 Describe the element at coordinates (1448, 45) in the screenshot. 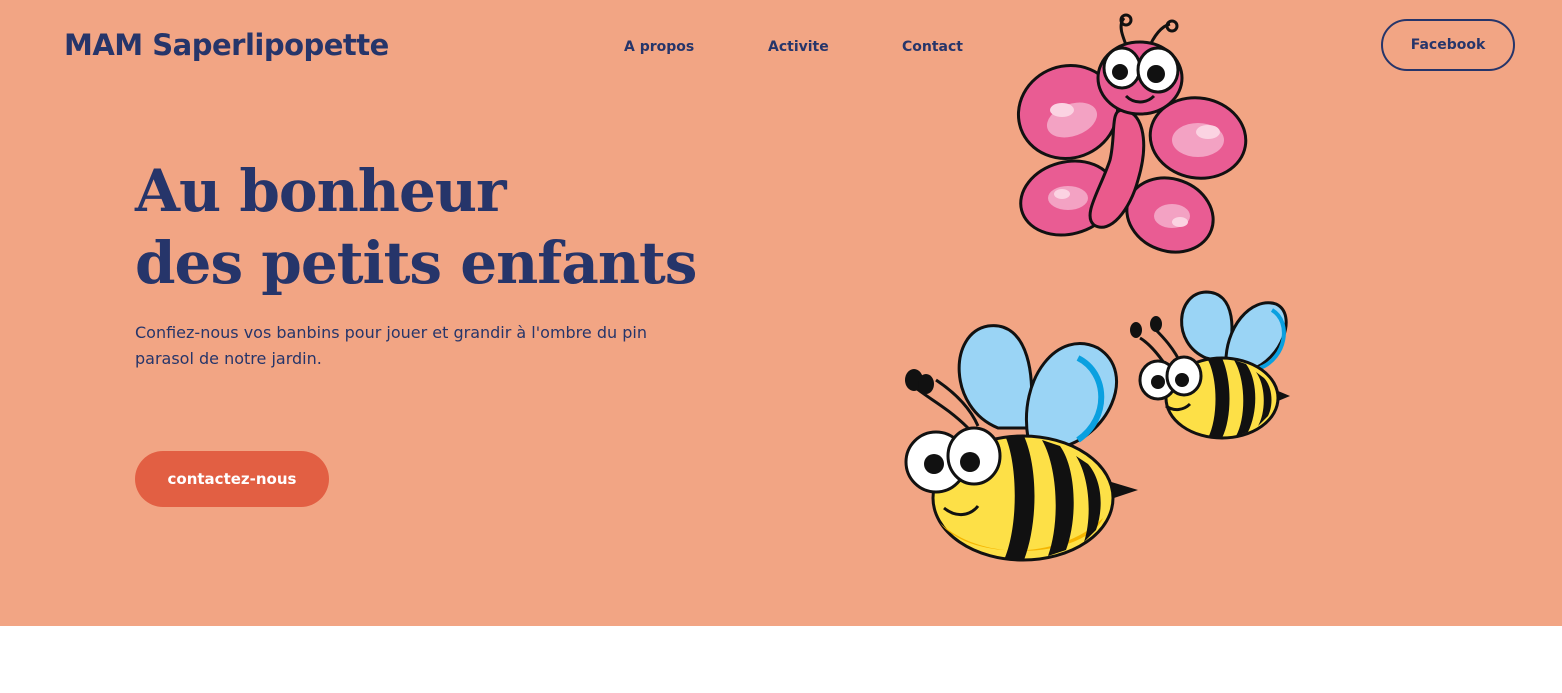

I see `facebook-button: Facebook` at that location.